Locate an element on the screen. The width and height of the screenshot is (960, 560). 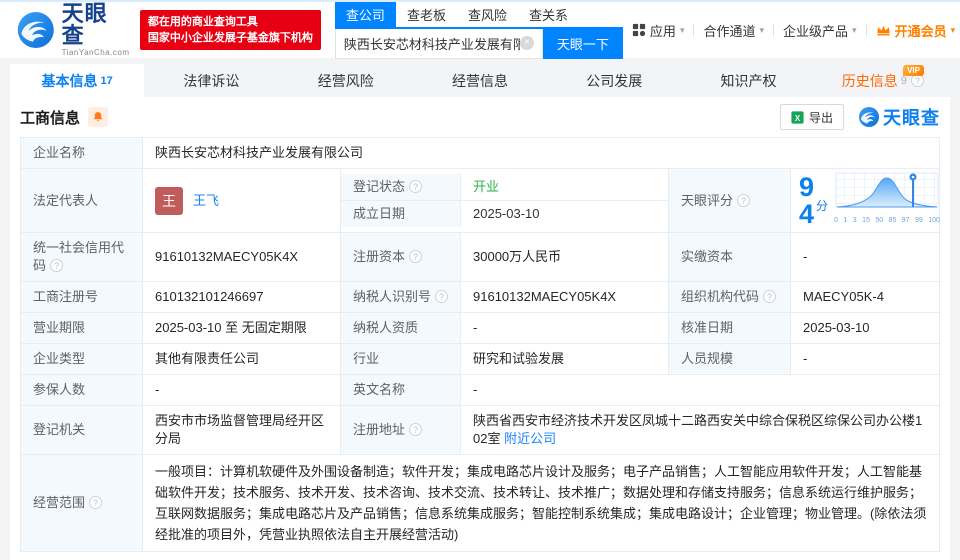
svg-text: X is located at coordinates (798, 117).